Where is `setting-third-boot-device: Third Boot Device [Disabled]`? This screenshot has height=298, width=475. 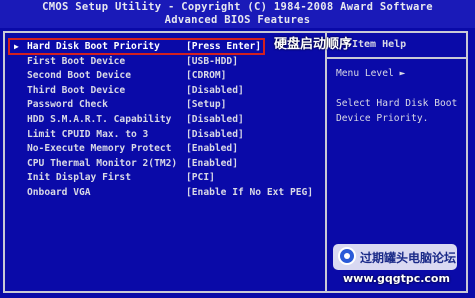
setting-third-boot-device: Third Boot Device [Disabled] is located at coordinates (169, 91).